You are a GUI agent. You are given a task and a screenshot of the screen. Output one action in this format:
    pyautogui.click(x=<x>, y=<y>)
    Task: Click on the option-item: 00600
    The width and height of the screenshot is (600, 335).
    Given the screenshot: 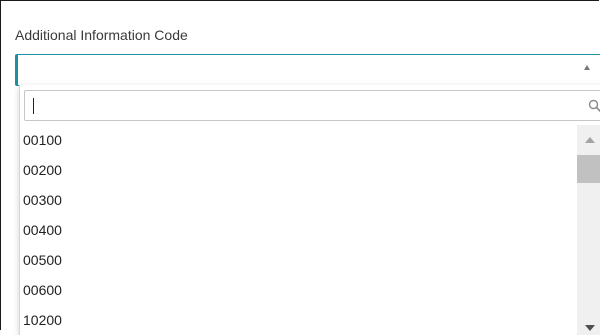 What is the action you would take?
    pyautogui.click(x=297, y=290)
    